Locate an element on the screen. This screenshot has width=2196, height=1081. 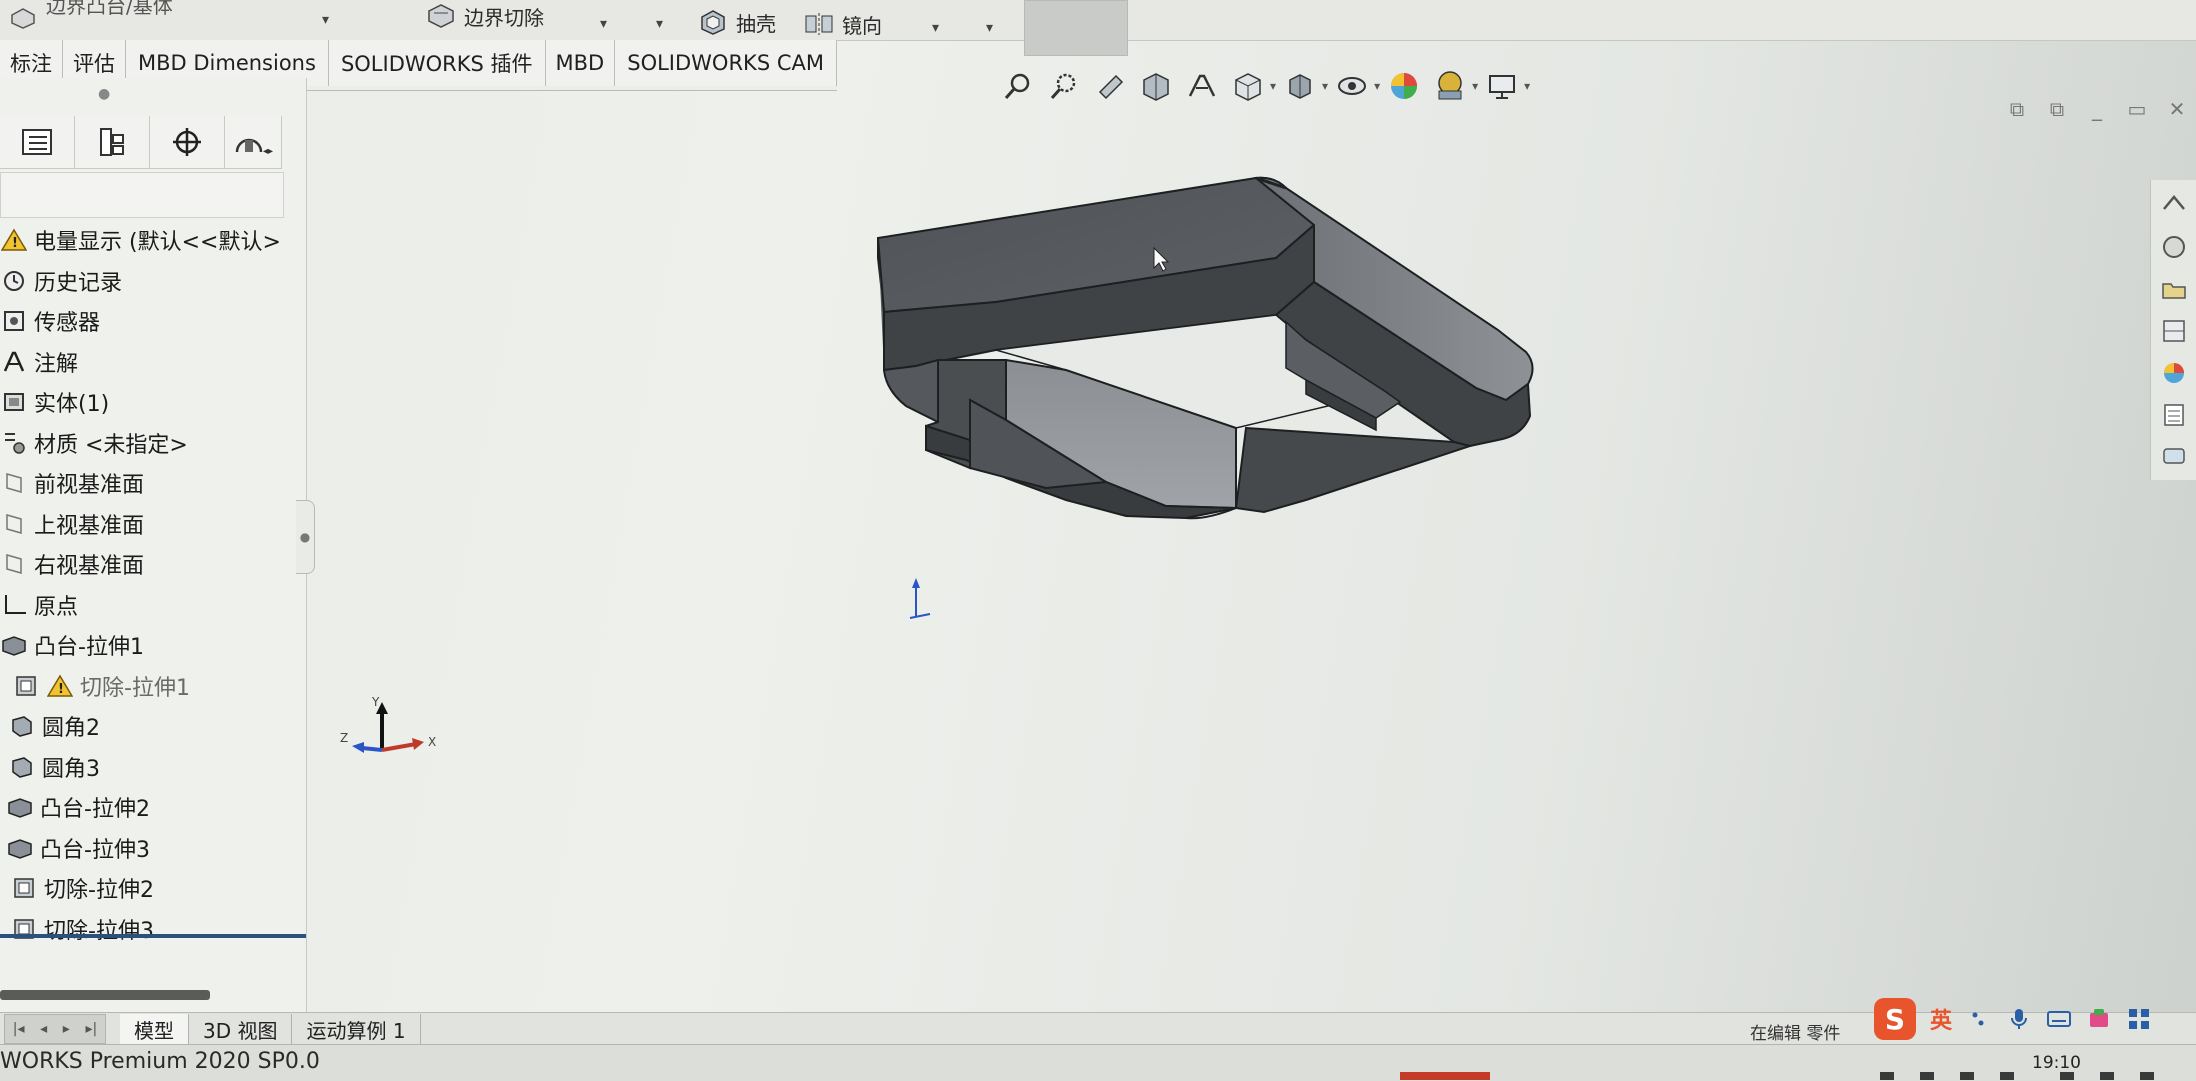
tab-label: 运动算例 1 is located at coordinates (356, 1030).